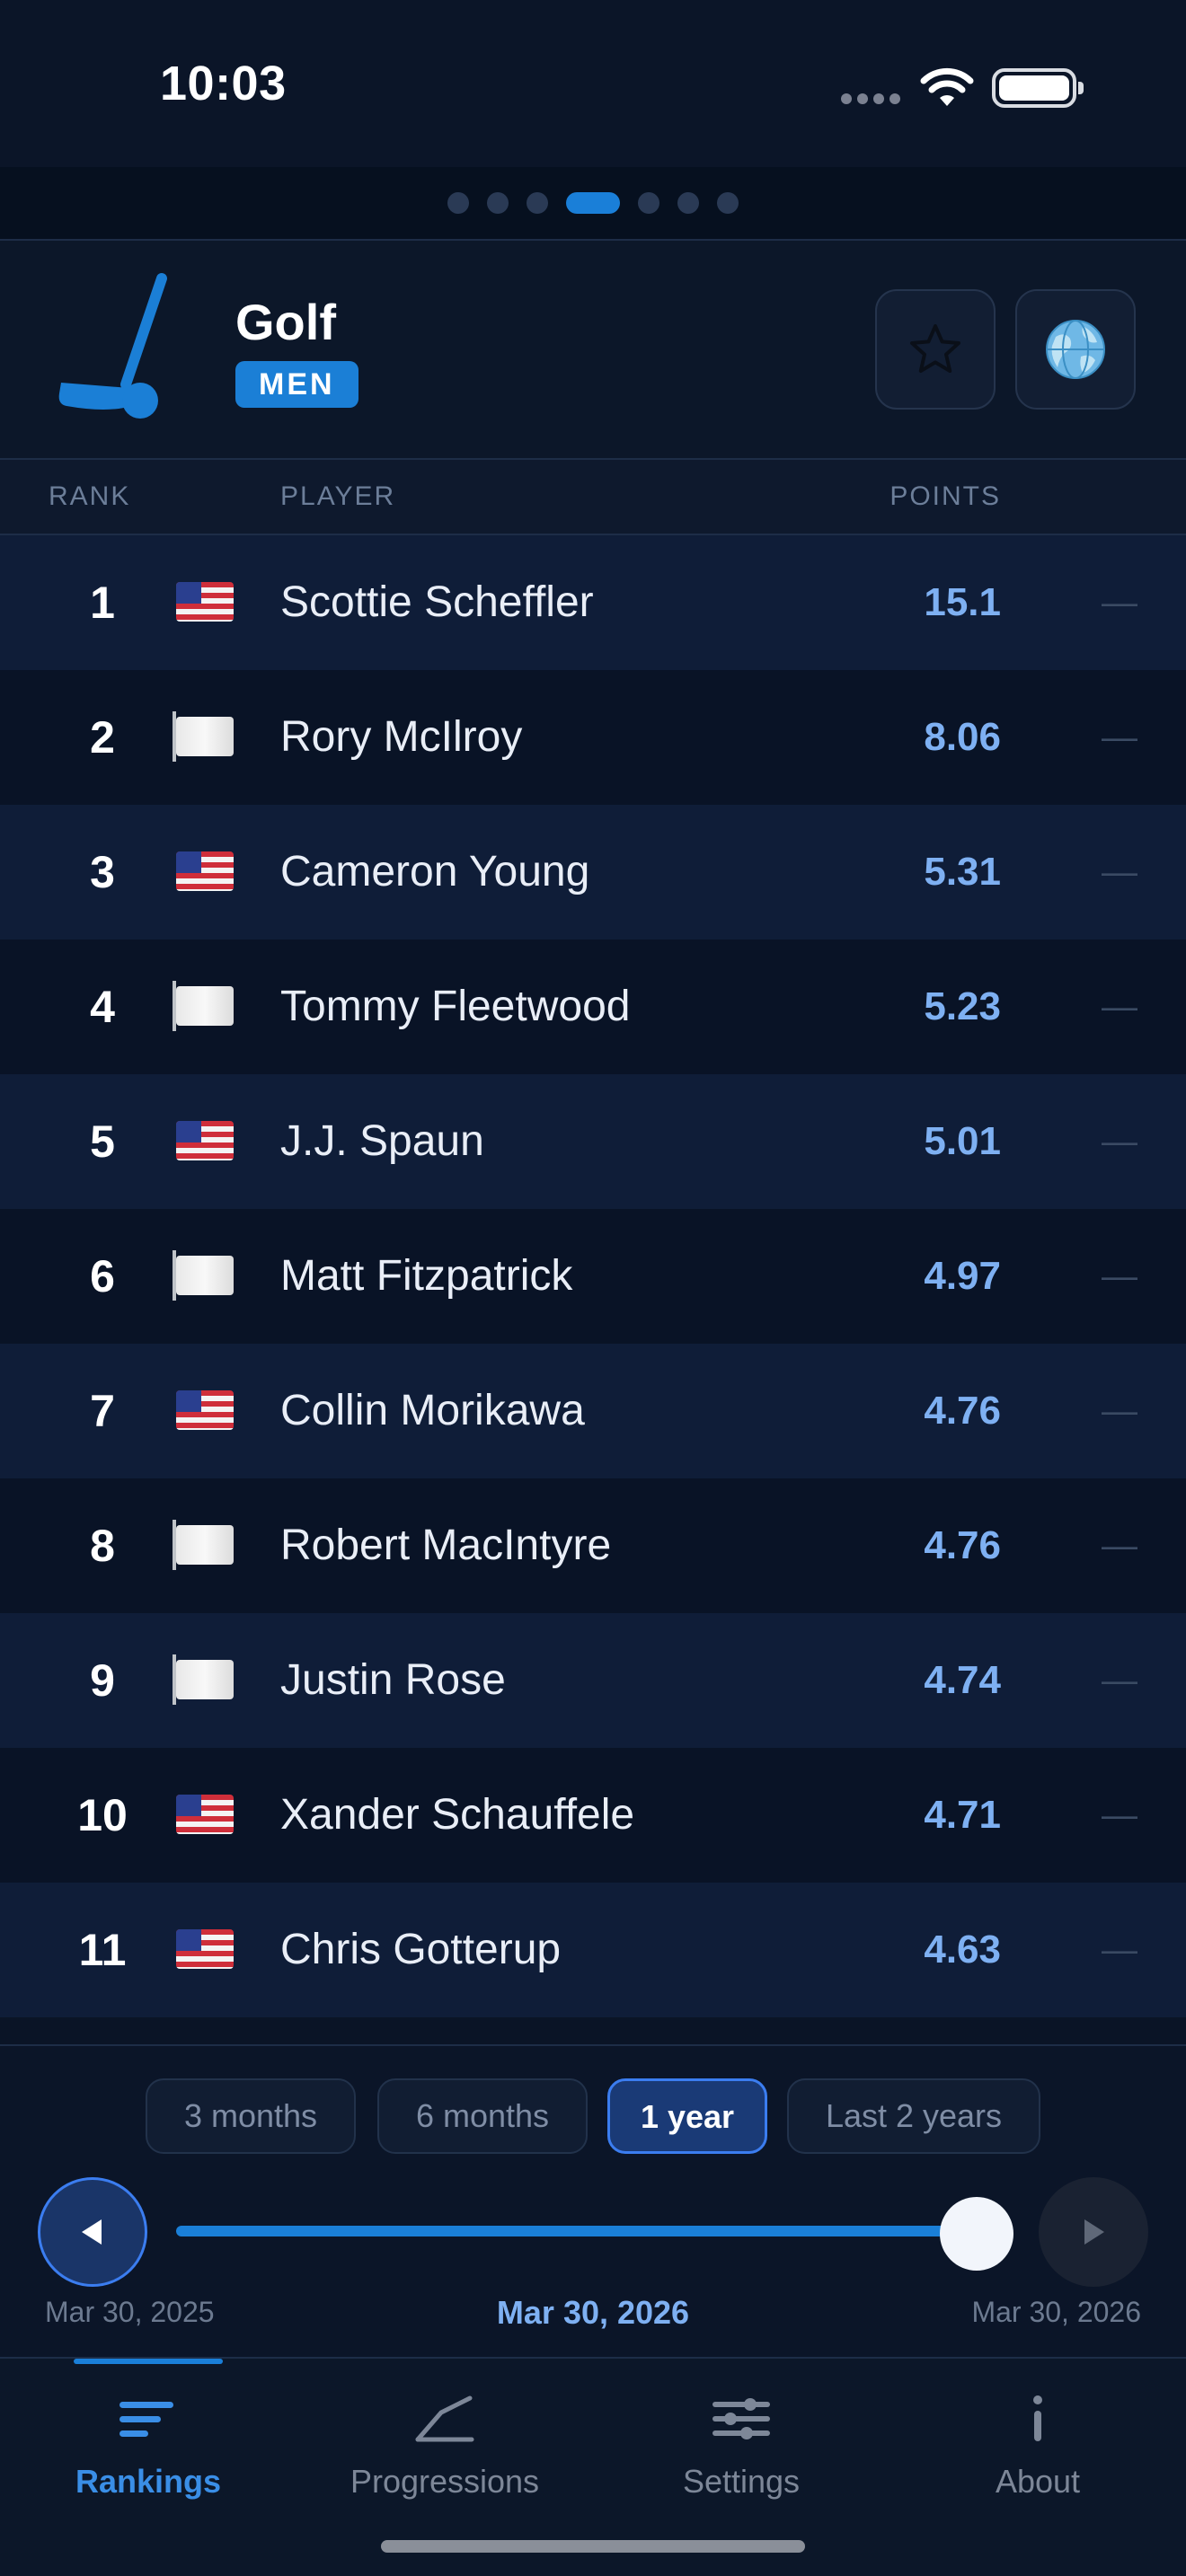 The image size is (1186, 2576). What do you see at coordinates (1038, 2448) in the screenshot?
I see `tab-about: About` at bounding box center [1038, 2448].